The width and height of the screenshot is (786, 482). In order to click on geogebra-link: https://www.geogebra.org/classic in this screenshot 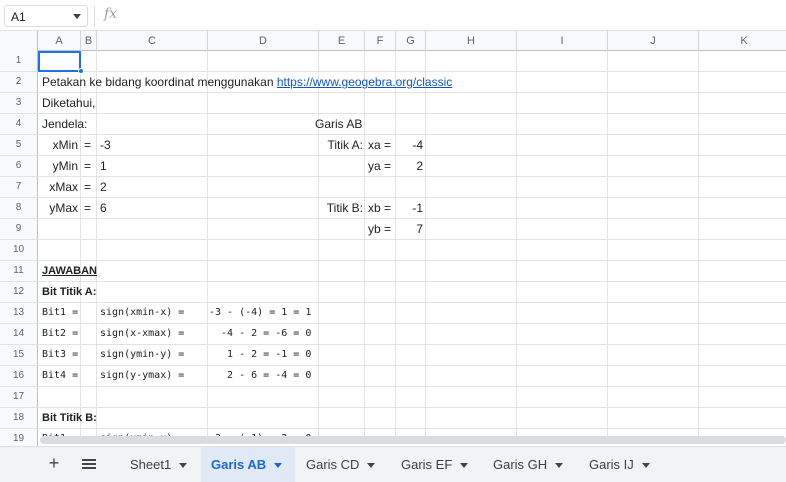, I will do `click(364, 82)`.